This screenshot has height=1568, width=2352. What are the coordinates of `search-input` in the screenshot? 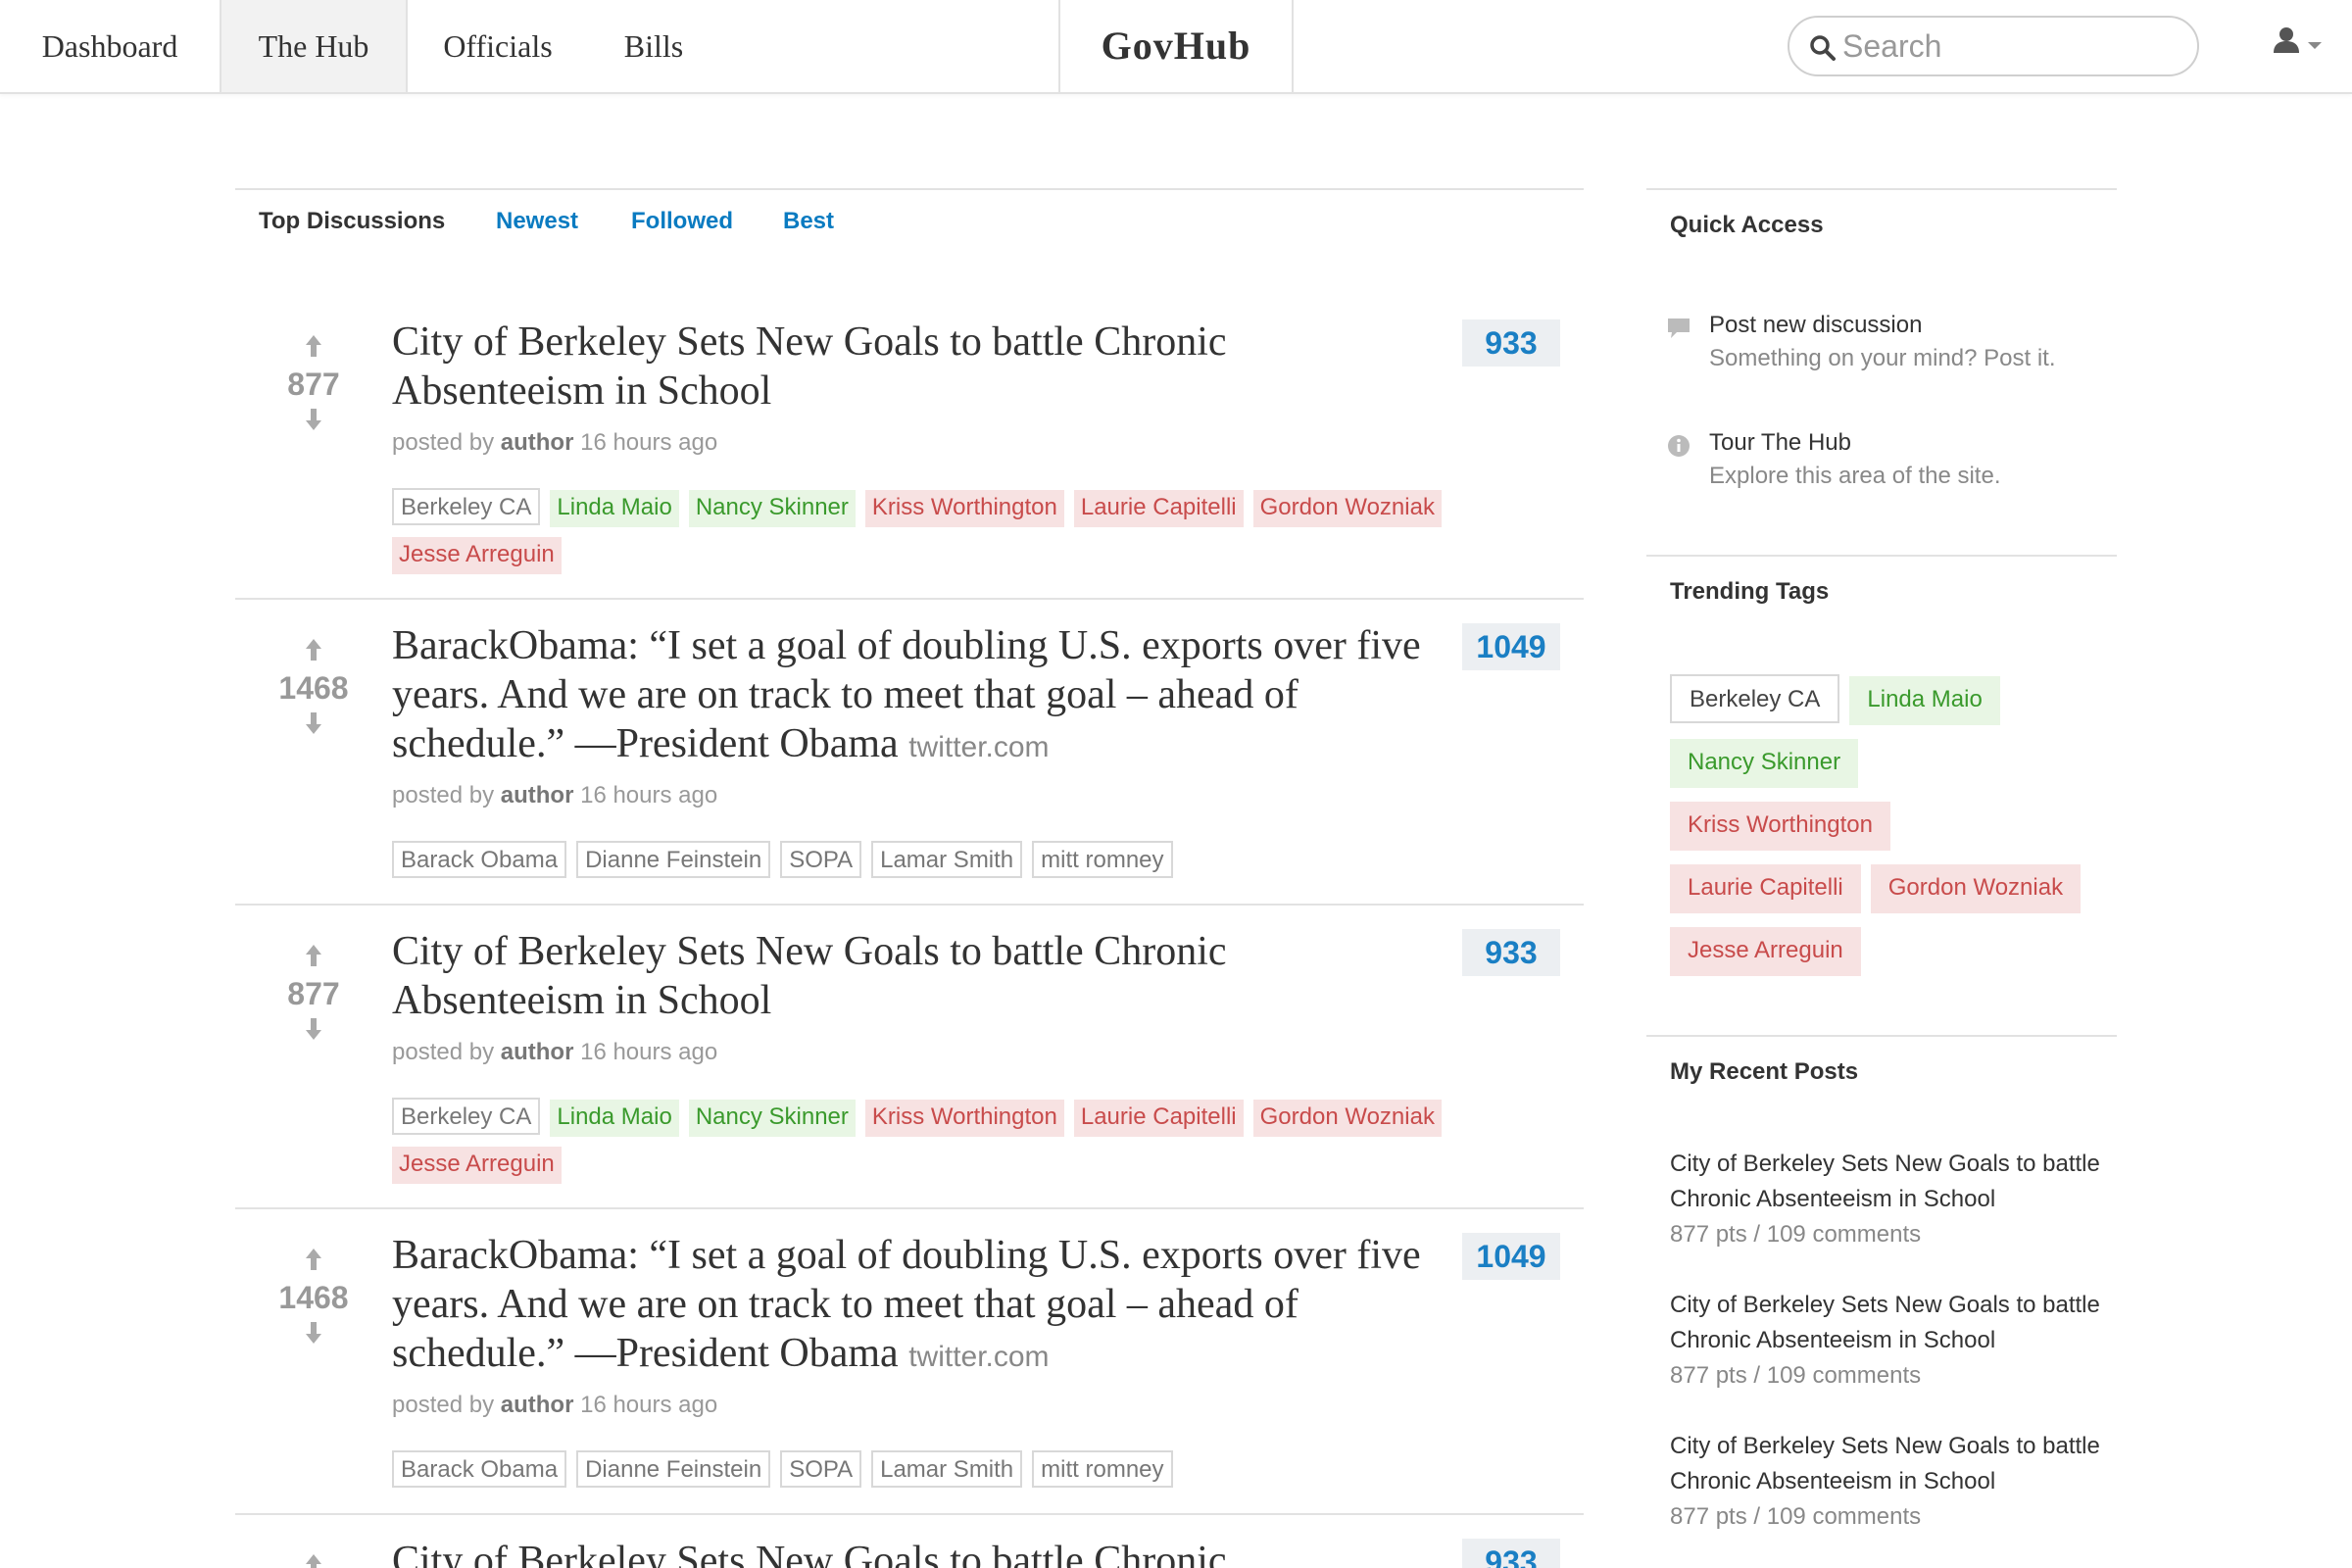 It's located at (2009, 46).